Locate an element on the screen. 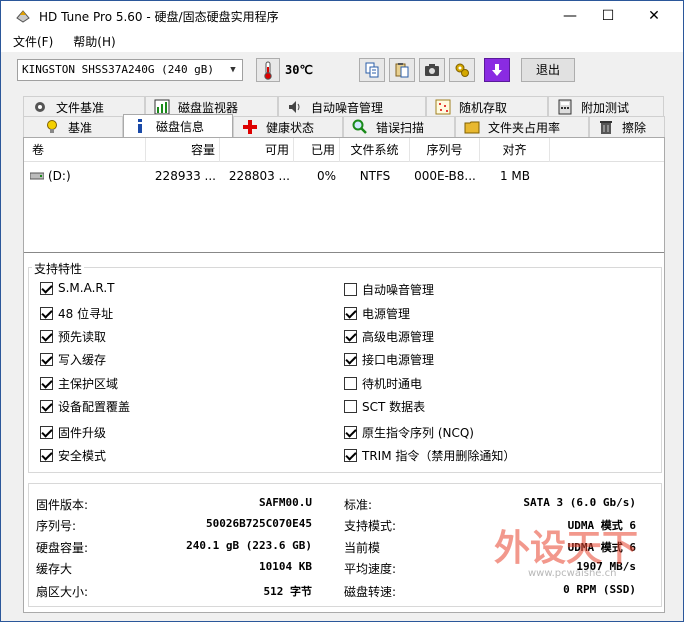 The image size is (684, 622). tab-label: 文件夹占用率 is located at coordinates (524, 127).